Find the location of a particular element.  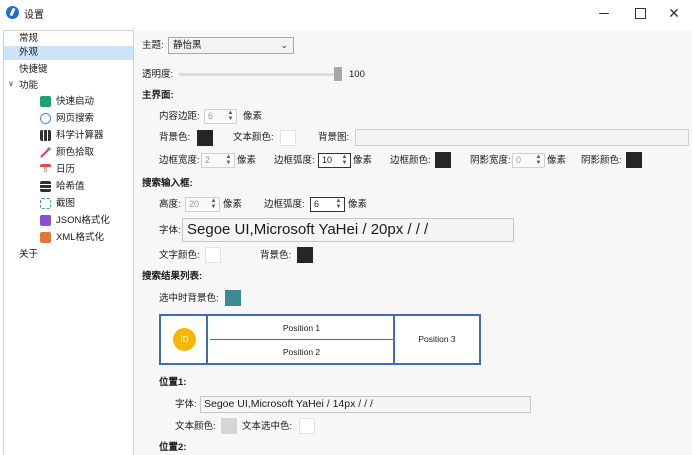

text-color-swatch is located at coordinates (288, 138).